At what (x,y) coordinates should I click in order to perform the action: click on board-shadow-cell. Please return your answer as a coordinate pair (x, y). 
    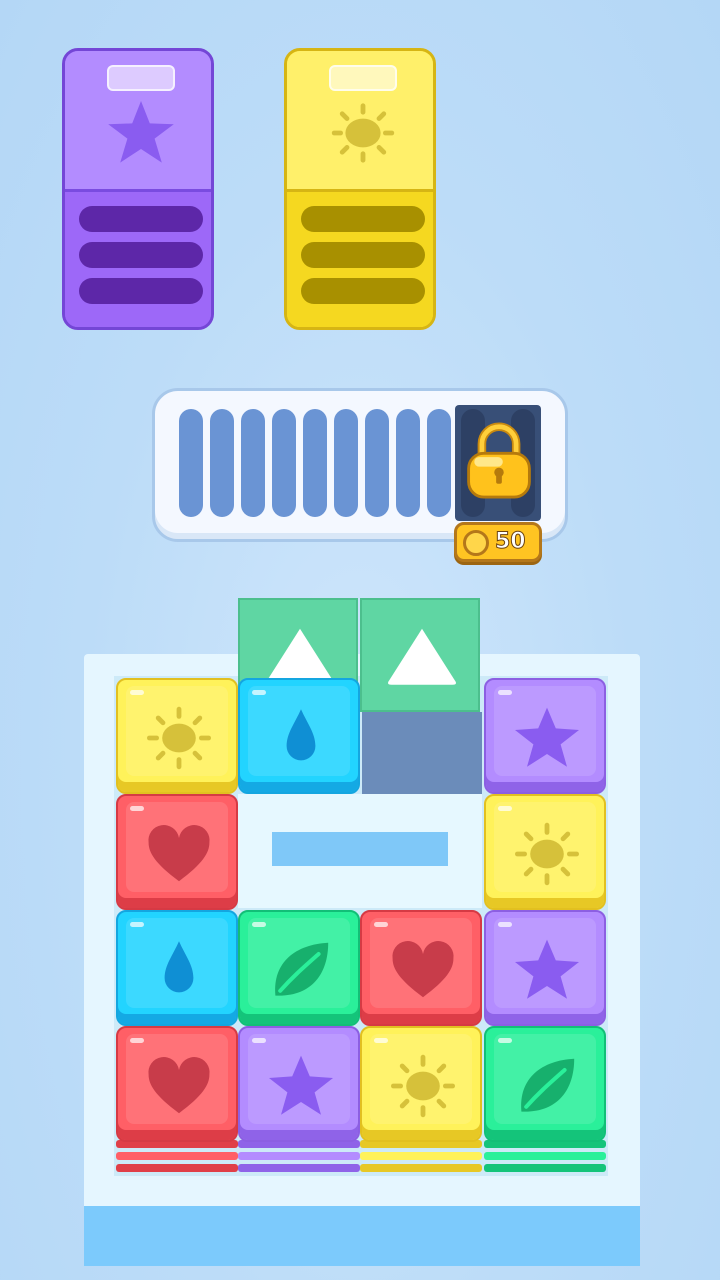
    Looking at the image, I should click on (422, 753).